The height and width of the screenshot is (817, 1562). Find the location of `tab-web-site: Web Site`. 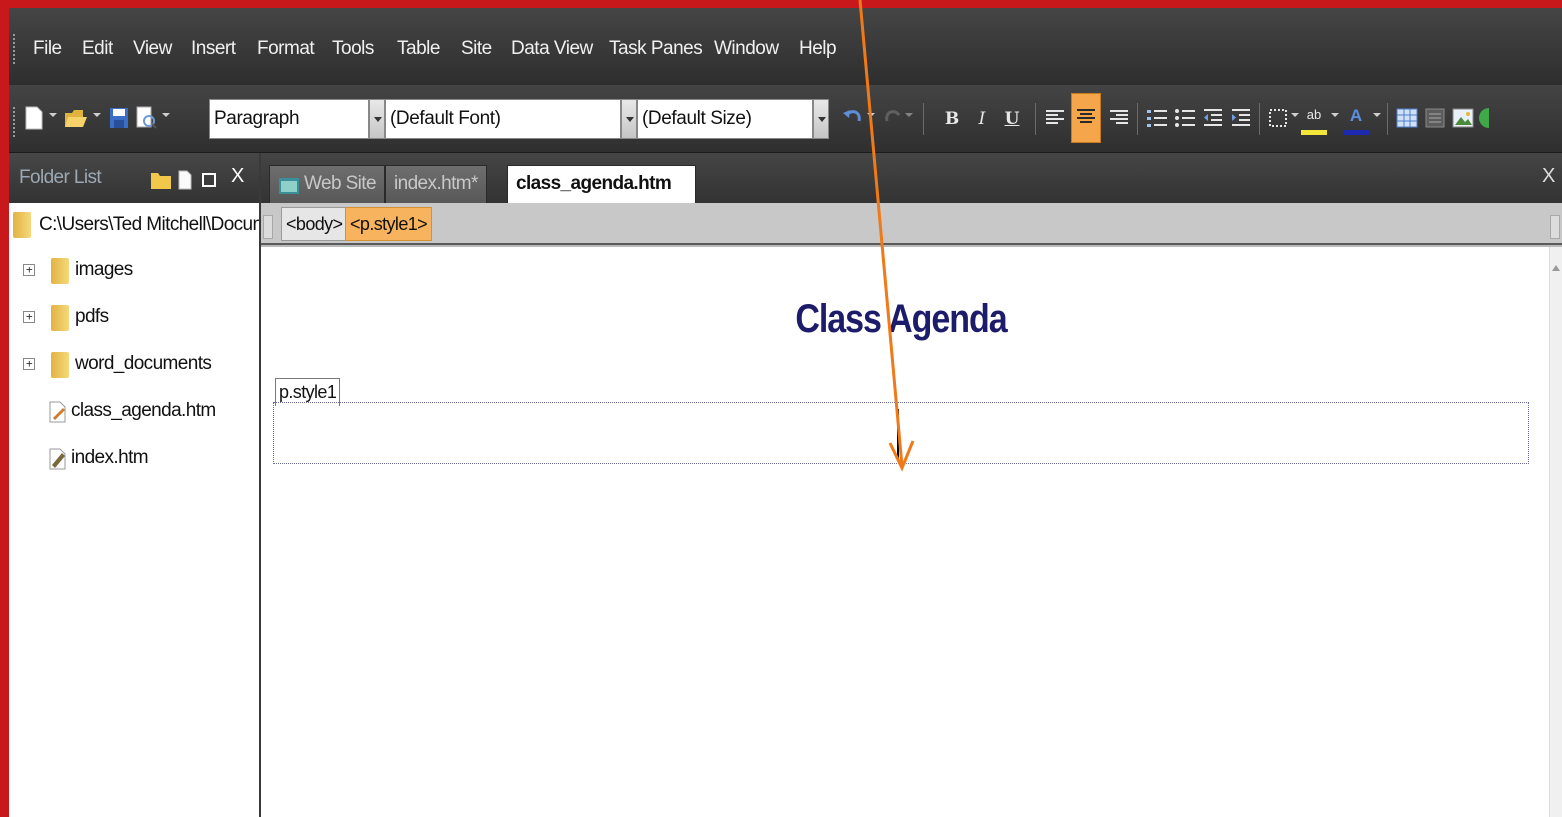

tab-web-site: Web Site is located at coordinates (327, 184).